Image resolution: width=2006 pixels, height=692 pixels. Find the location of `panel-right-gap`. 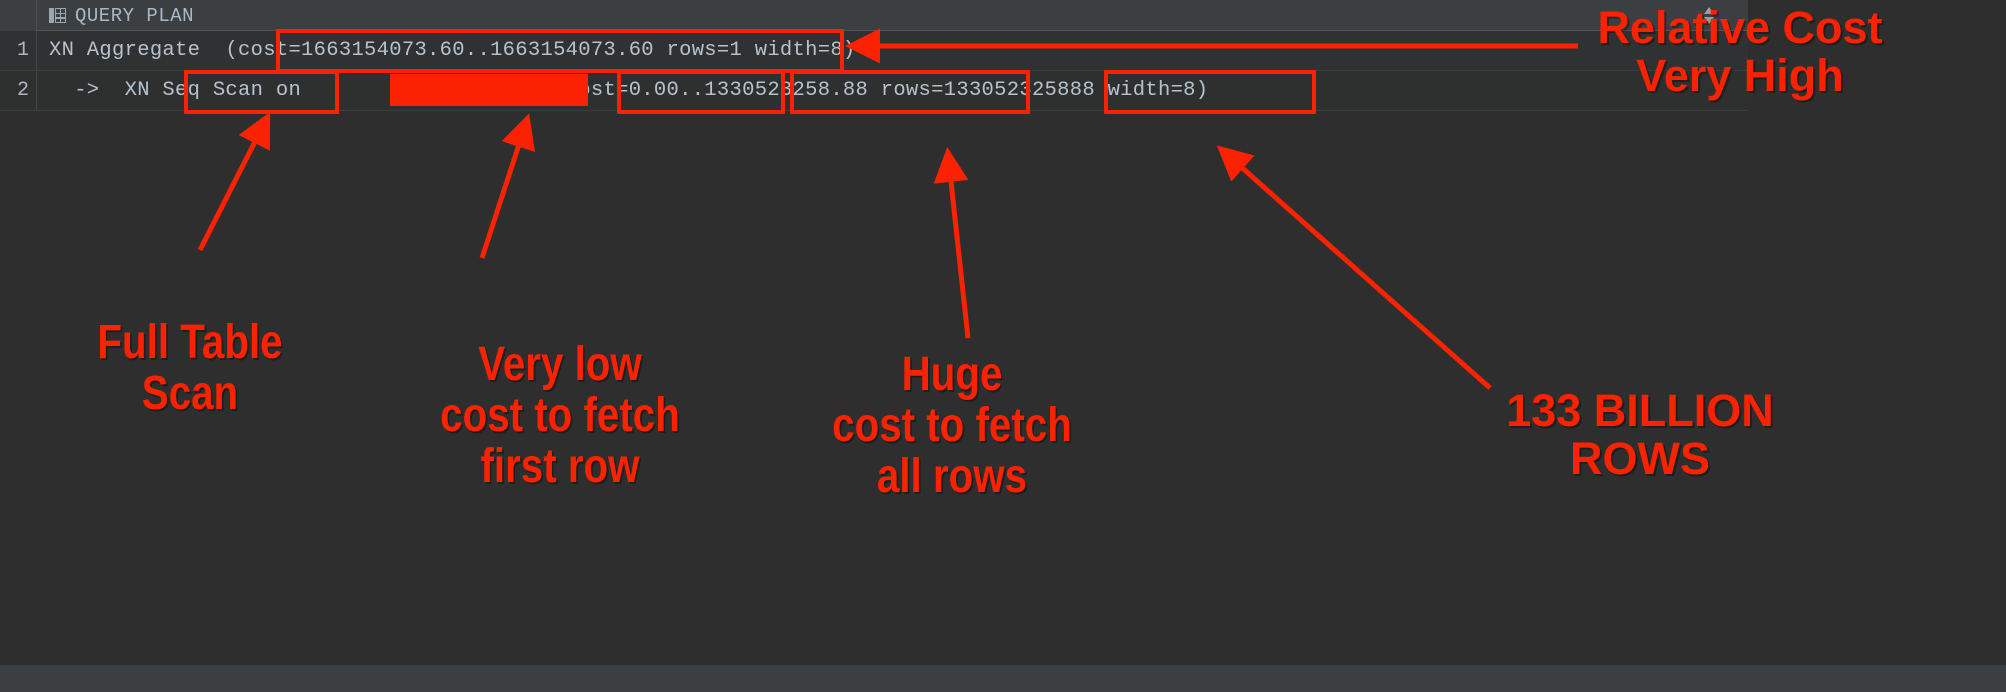

panel-right-gap is located at coordinates (1877, 332).